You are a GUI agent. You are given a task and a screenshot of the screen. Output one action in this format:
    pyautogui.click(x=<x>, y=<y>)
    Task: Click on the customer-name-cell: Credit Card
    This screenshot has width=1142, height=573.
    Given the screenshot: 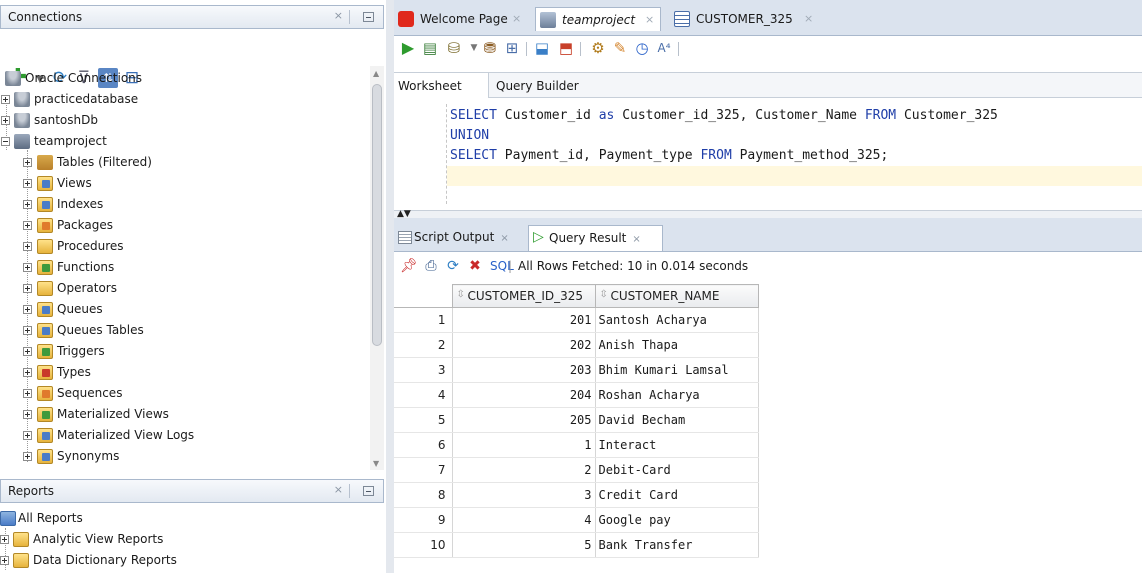 What is the action you would take?
    pyautogui.click(x=677, y=495)
    